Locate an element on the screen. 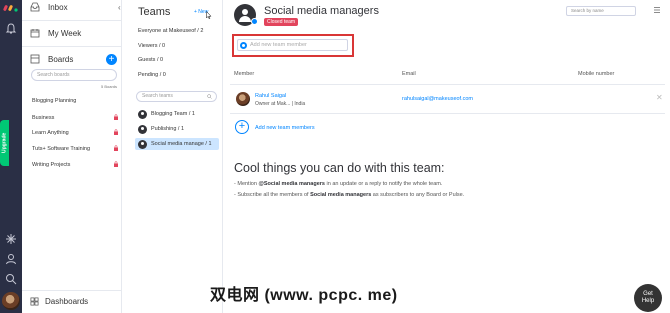 The height and width of the screenshot is (313, 670). collapse-chevron-icon: ‹ is located at coordinates (119, 7).